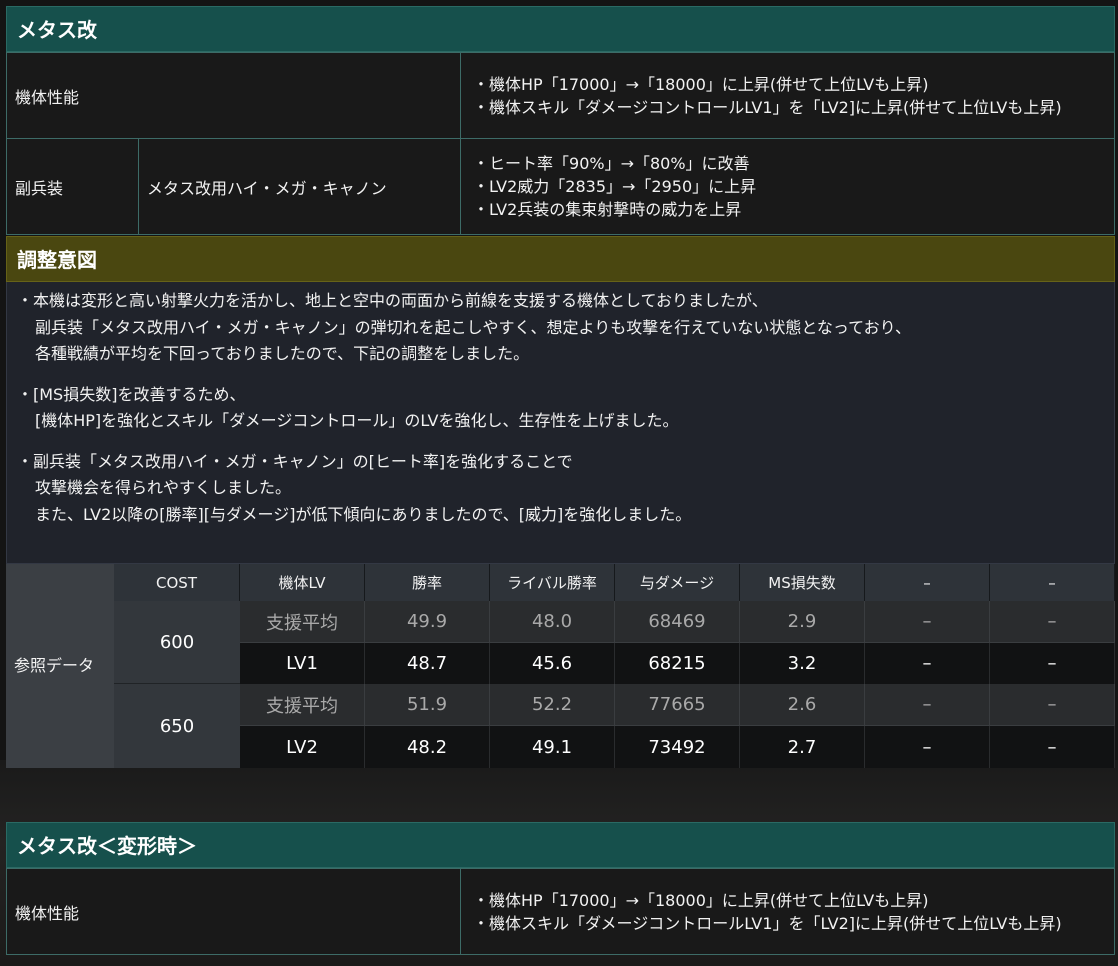 The width and height of the screenshot is (1118, 966). What do you see at coordinates (427, 582) in the screenshot?
I see `col-header: 勝率` at bounding box center [427, 582].